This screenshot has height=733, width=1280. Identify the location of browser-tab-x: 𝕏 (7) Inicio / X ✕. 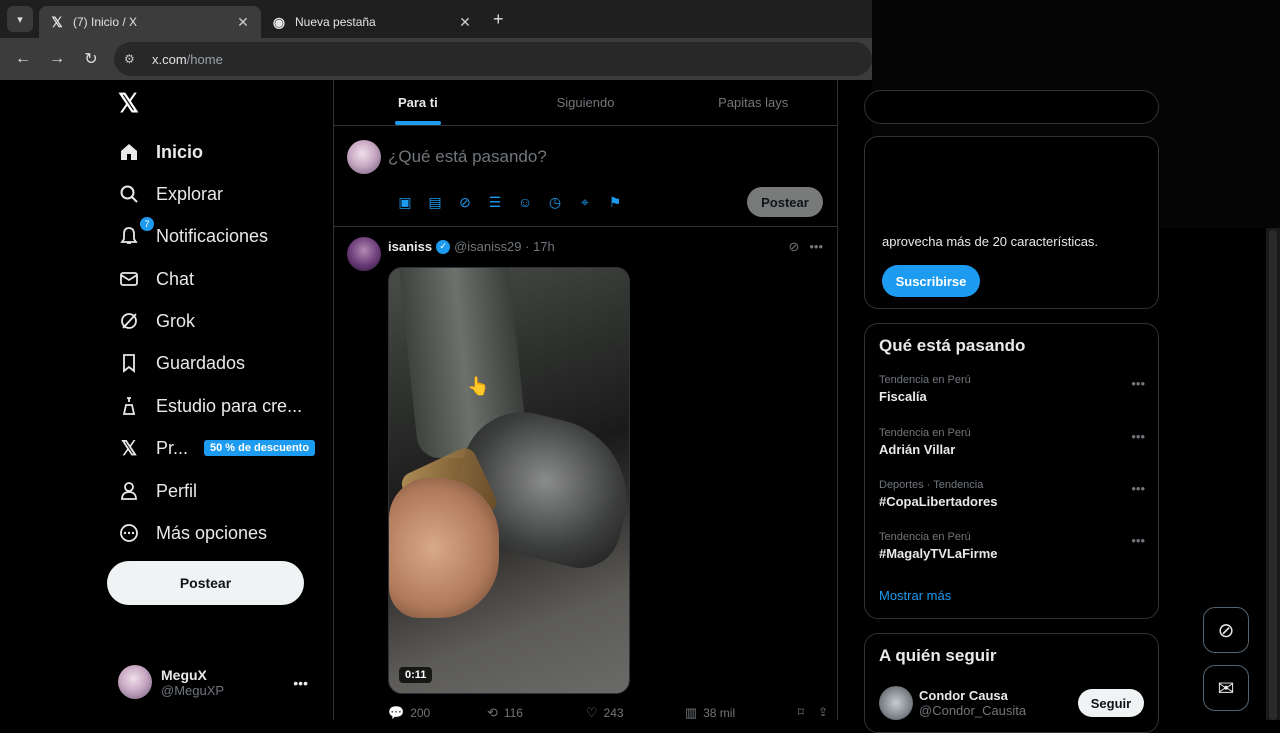
(150, 22).